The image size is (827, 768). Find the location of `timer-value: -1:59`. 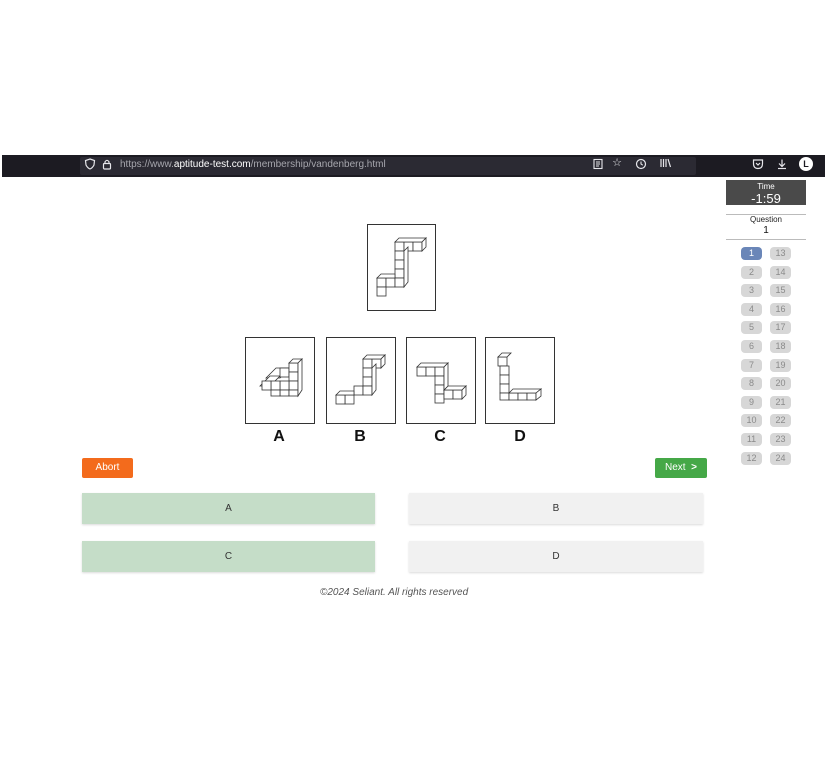

timer-value: -1:59 is located at coordinates (766, 198).